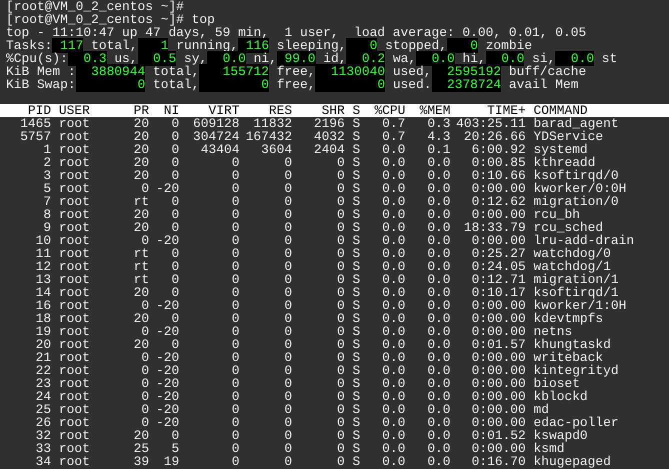  Describe the element at coordinates (328, 136) in the screenshot. I see `table-cell-text: 4032` at that location.